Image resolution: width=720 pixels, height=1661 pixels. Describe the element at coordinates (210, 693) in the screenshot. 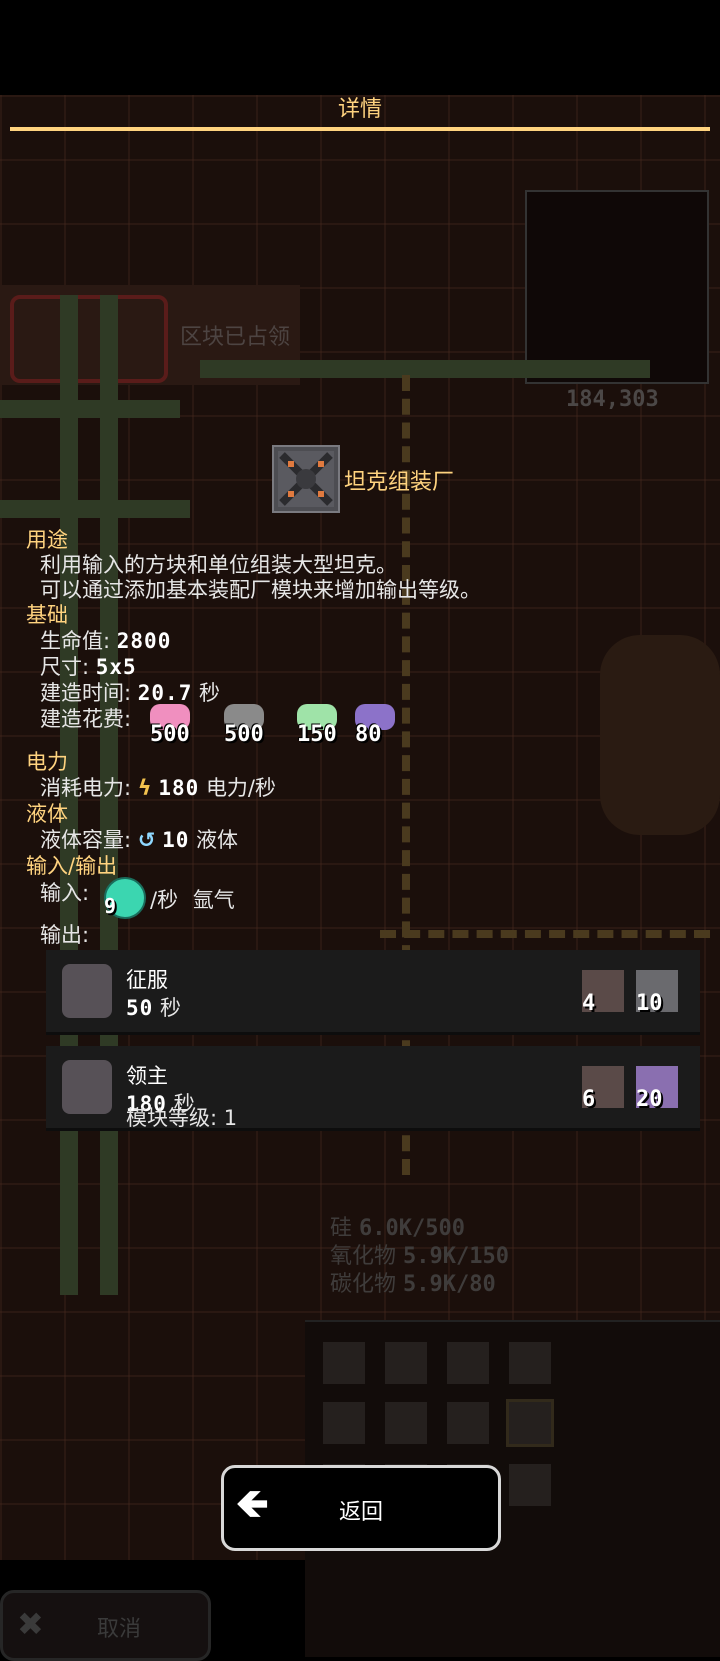

I see `build-time-unit: 秒` at that location.